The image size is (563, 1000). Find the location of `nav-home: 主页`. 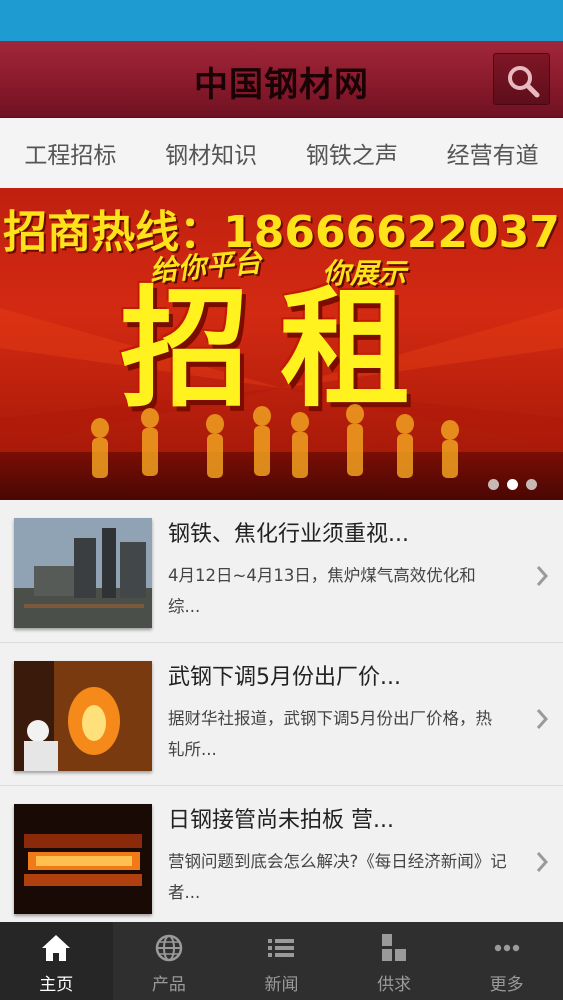

nav-home: 主页 is located at coordinates (56, 961).